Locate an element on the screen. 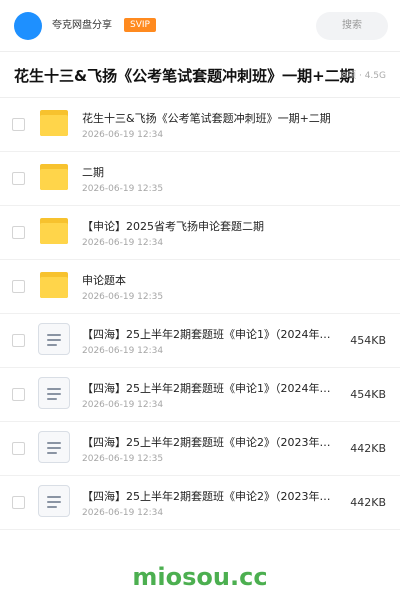  watermark: miosou.cc is located at coordinates (200, 577).